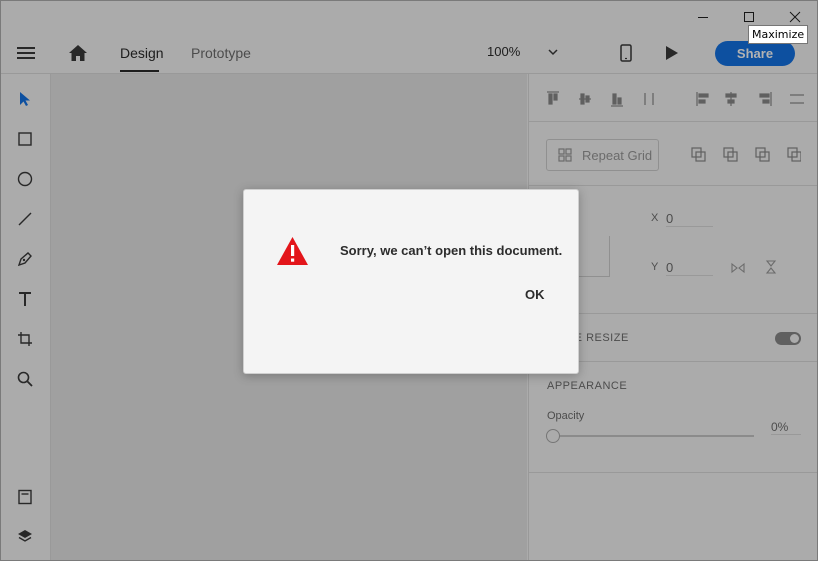 Image resolution: width=818 pixels, height=561 pixels. Describe the element at coordinates (451, 250) in the screenshot. I see `error-message: Sorry, we can’t open this document.` at that location.